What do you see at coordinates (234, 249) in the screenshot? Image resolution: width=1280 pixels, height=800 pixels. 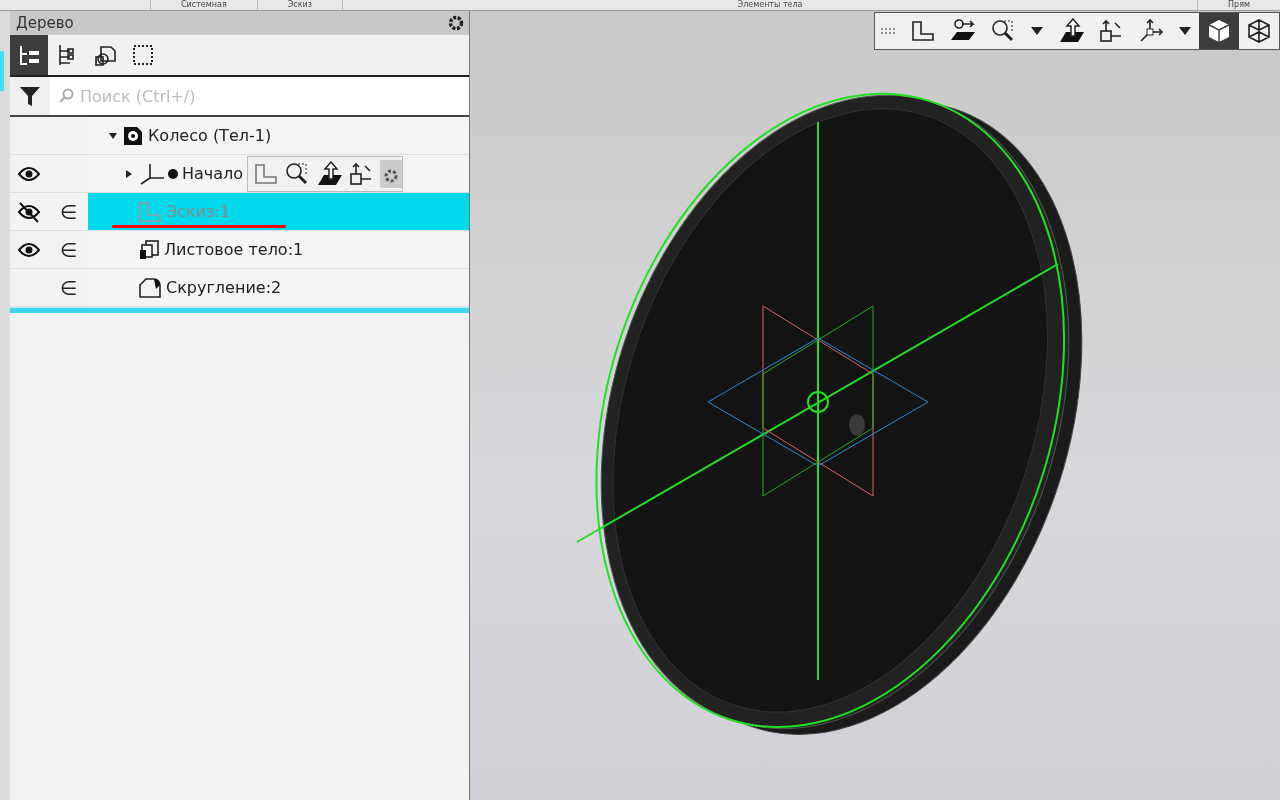 I see `tree-item-label: Листовое тело:1` at bounding box center [234, 249].